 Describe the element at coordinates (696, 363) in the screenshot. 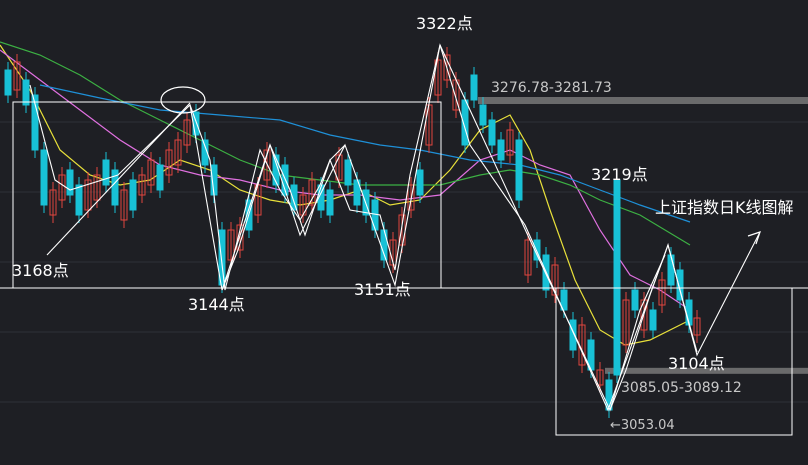

I see `annotation-low-3104: 3104点` at that location.